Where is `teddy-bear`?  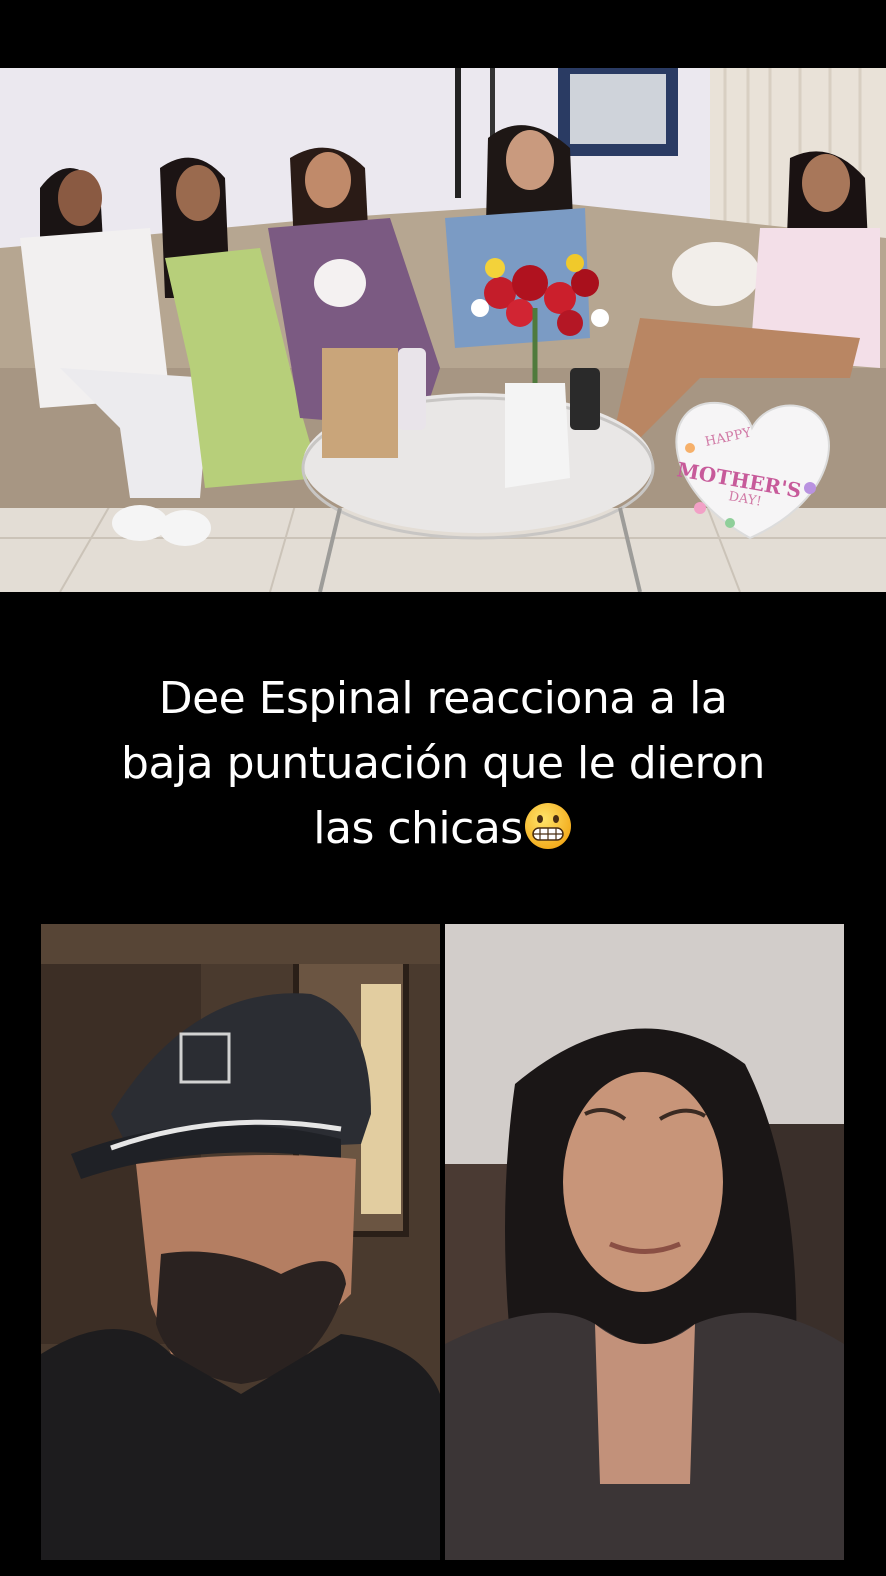
teddy-bear is located at coordinates (340, 283).